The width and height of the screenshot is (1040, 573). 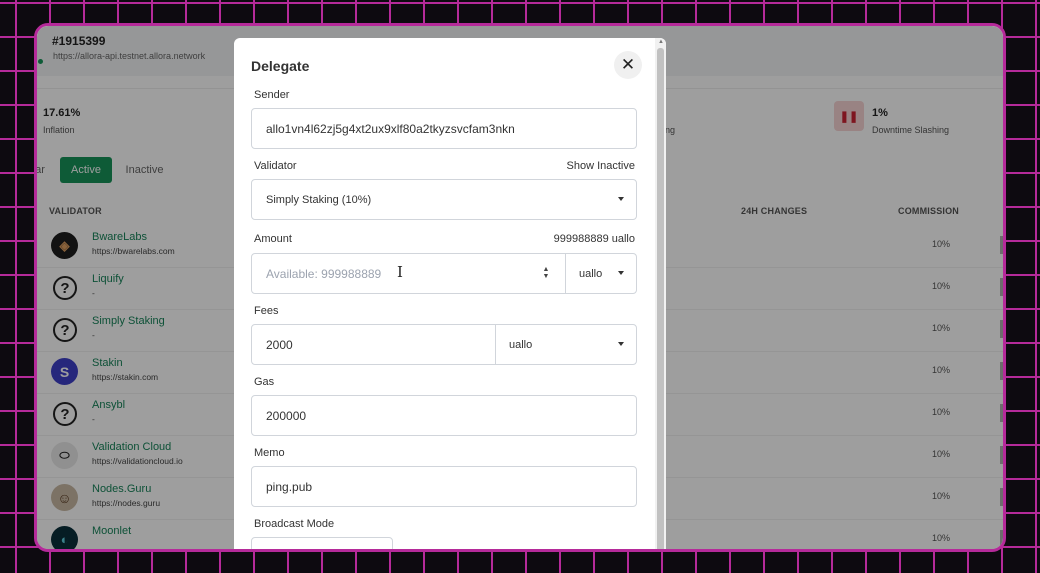 What do you see at coordinates (444, 199) in the screenshot?
I see `validator-select: Simply Staking (10%)` at bounding box center [444, 199].